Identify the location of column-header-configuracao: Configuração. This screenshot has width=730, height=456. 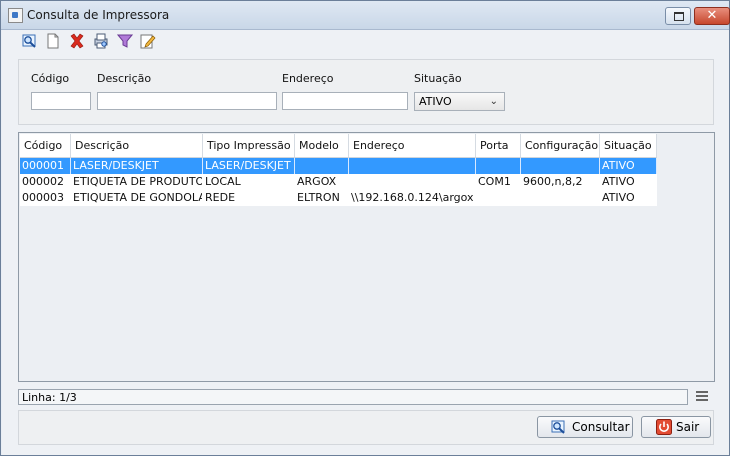
(560, 145).